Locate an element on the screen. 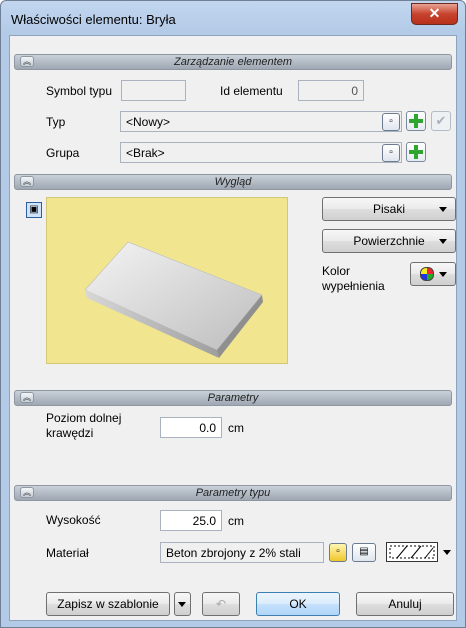 The width and height of the screenshot is (466, 628). palette-icon is located at coordinates (427, 274).